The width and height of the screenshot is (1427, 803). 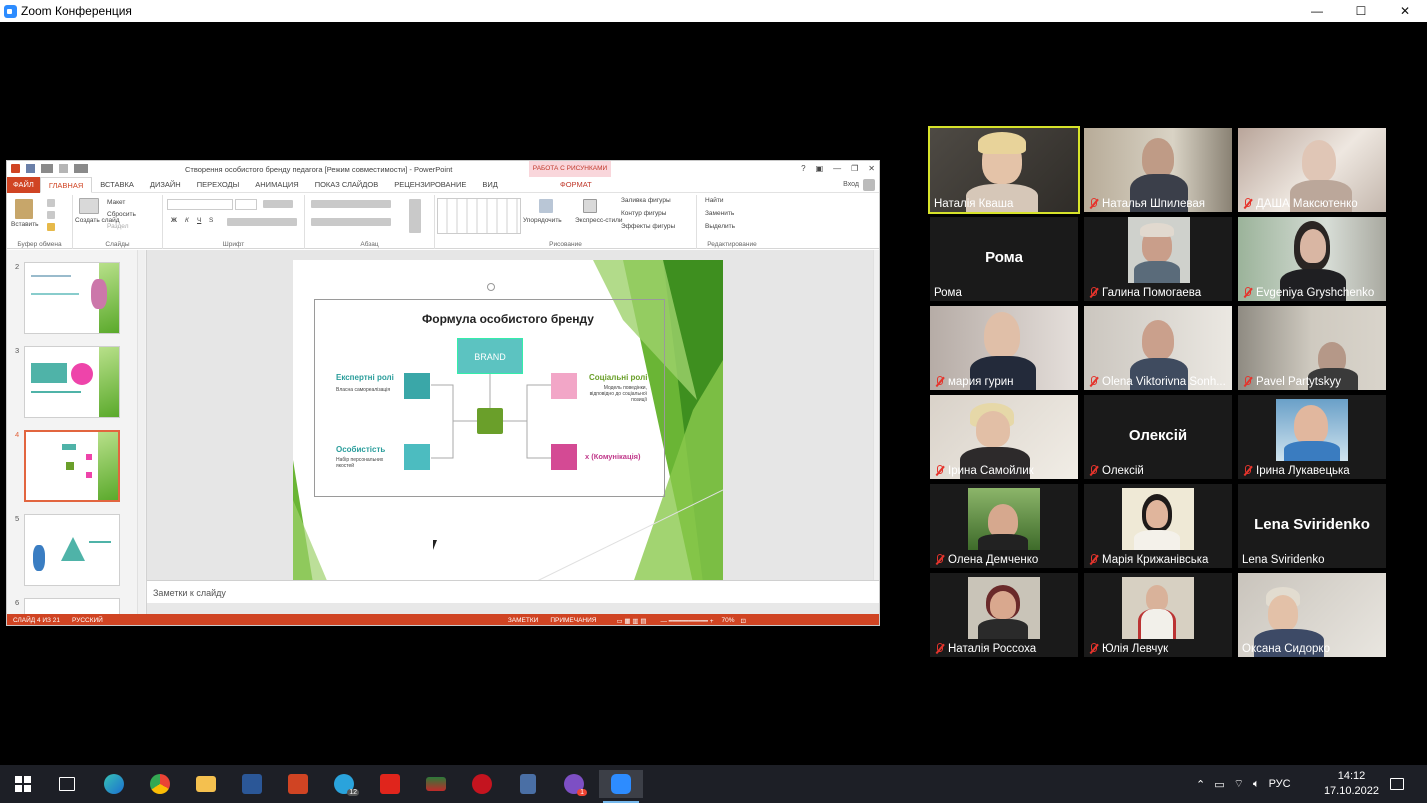 What do you see at coordinates (871, 168) in the screenshot?
I see `ppt-close-icon: ✕` at bounding box center [871, 168].